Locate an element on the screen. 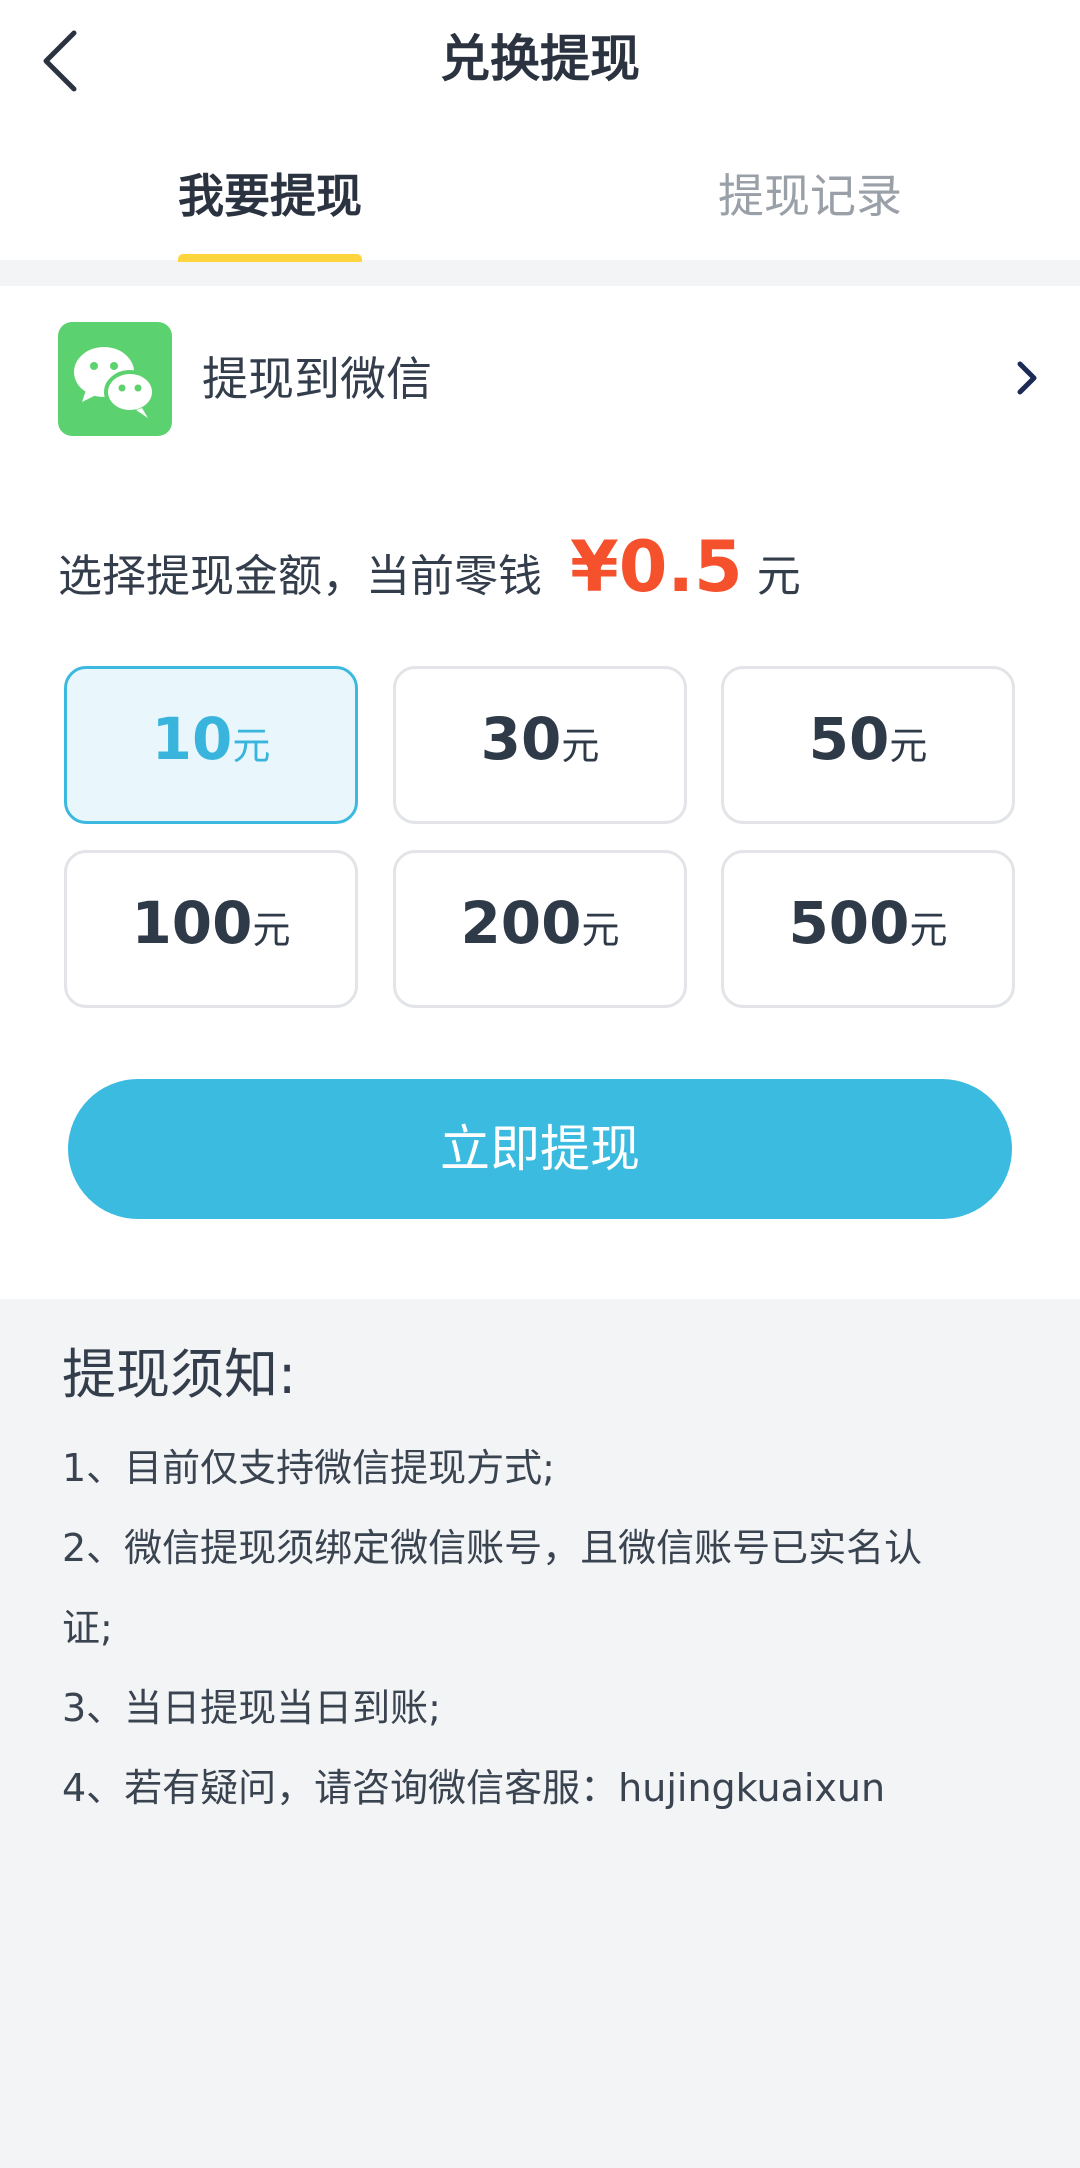  amount-option-100: 100 元 is located at coordinates (211, 929).